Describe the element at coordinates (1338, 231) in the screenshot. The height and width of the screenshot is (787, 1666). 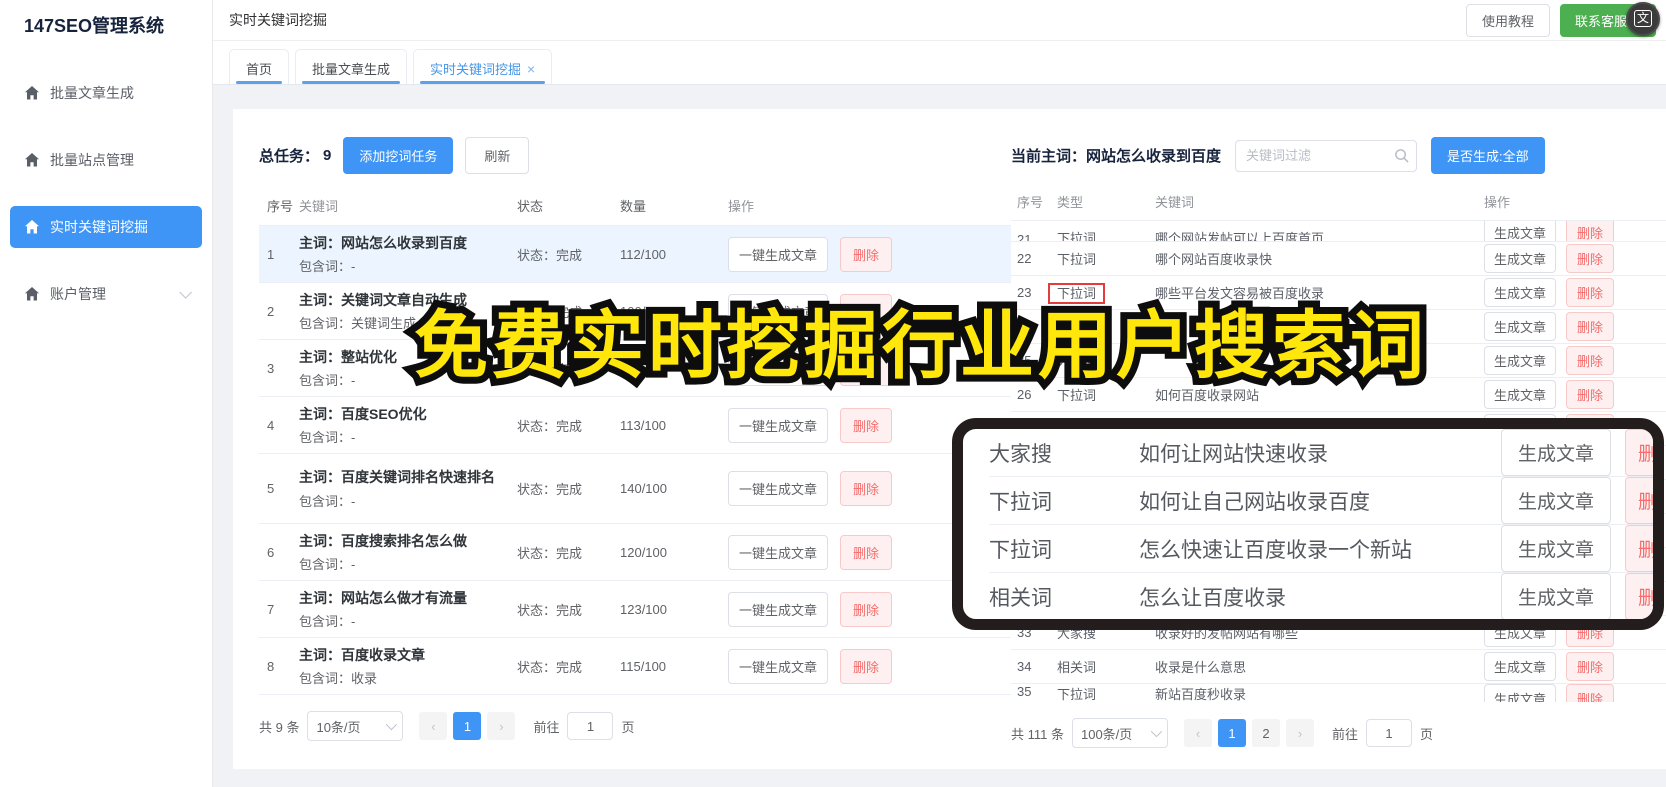
I see `table-row: 21 下拉词 哪个网站发帖可以上百度首页 生成文章 删除` at that location.